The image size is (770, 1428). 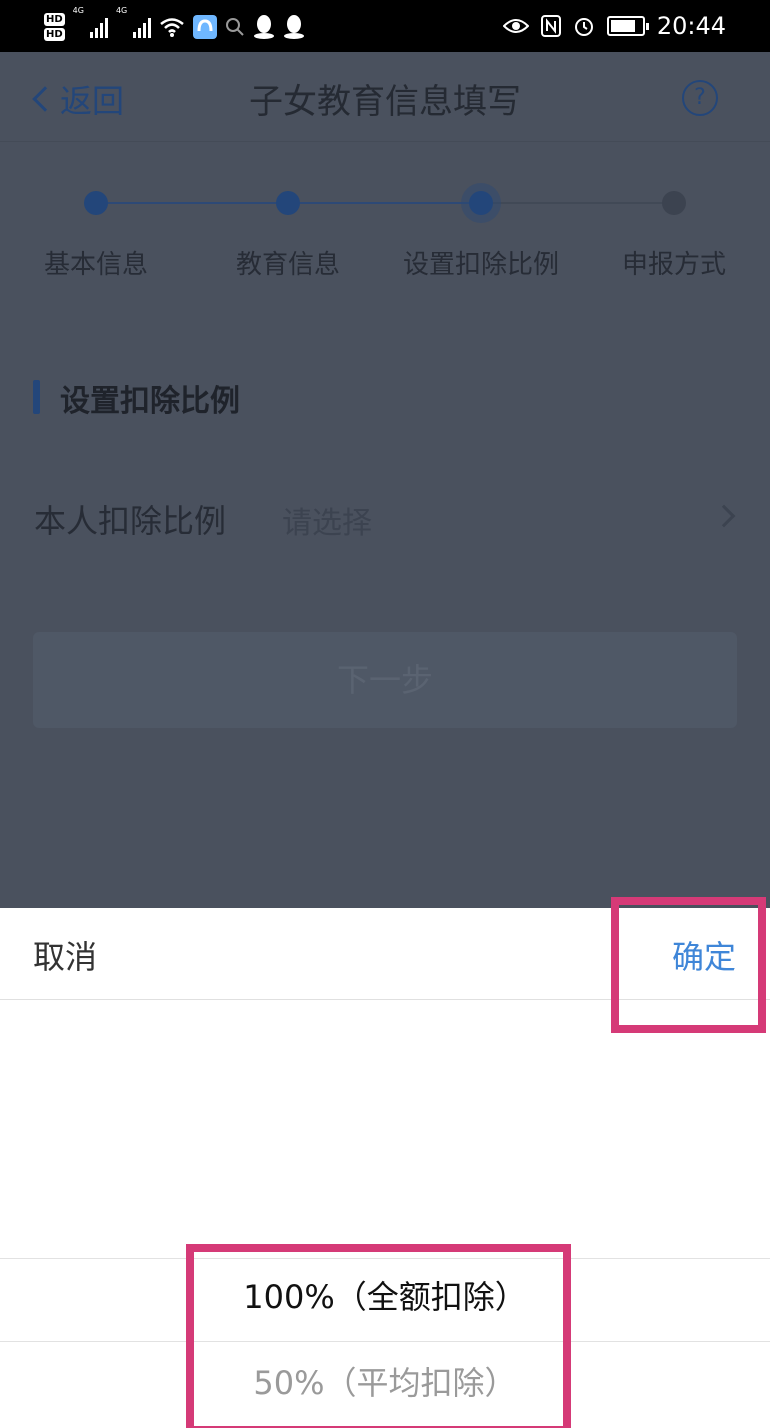 I want to click on deduction-ratio-select: 请选择, so click(x=327, y=520).